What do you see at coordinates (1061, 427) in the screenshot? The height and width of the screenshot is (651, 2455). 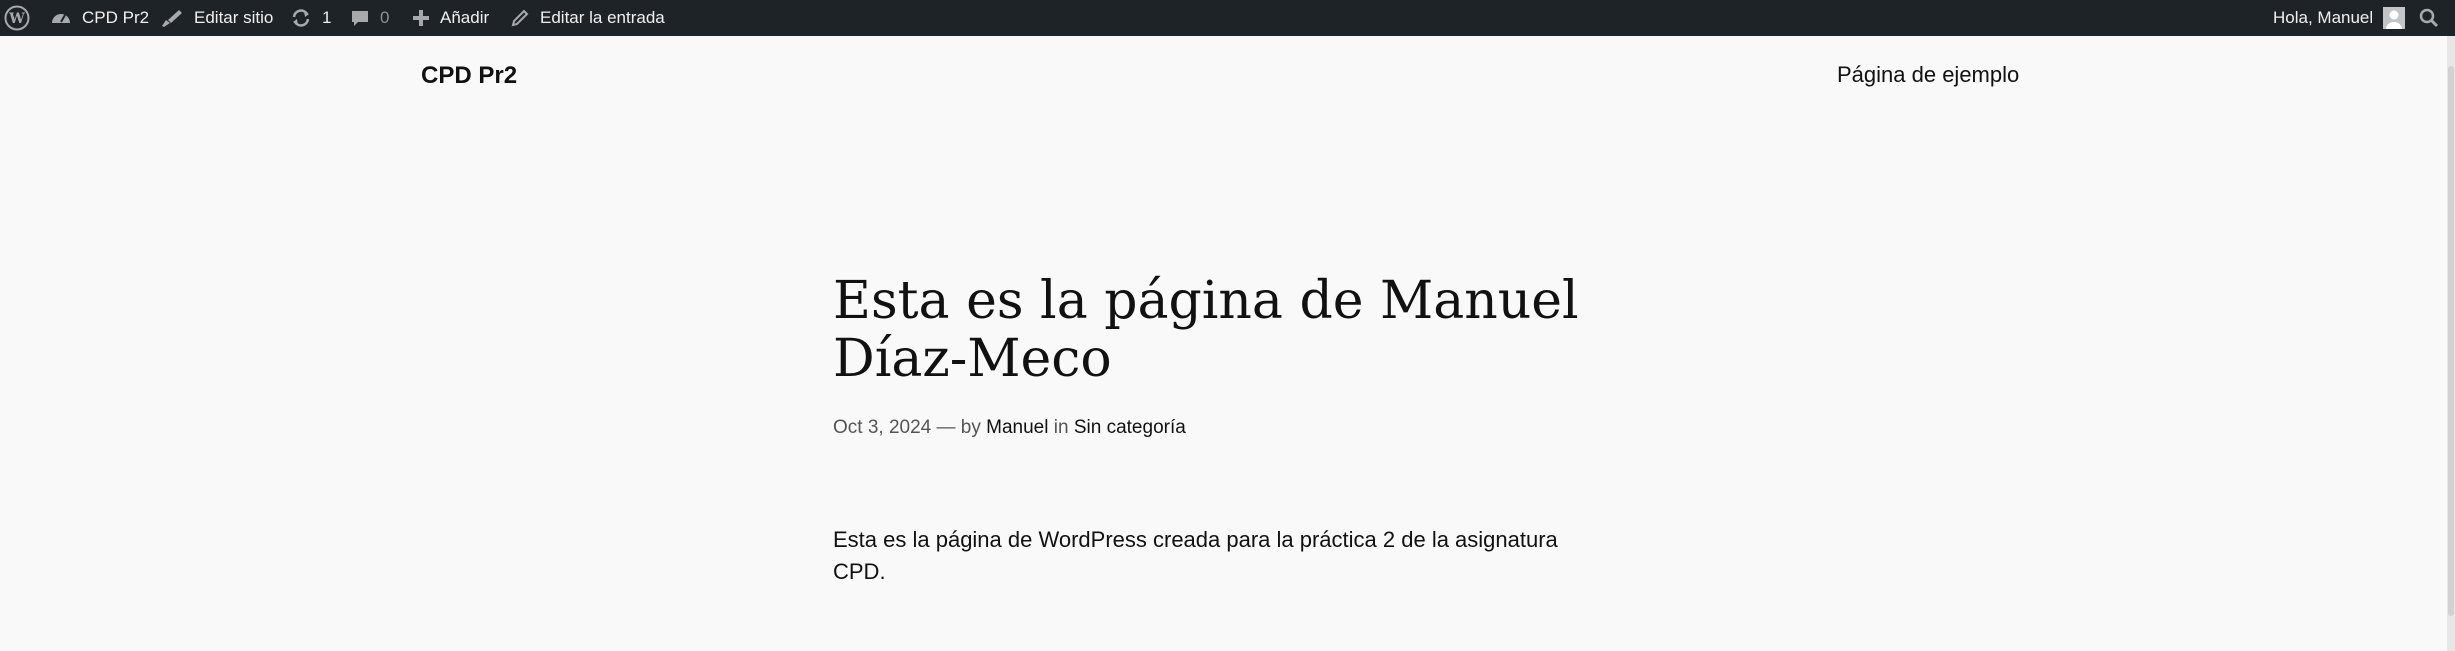 I see `meta-in: in` at bounding box center [1061, 427].